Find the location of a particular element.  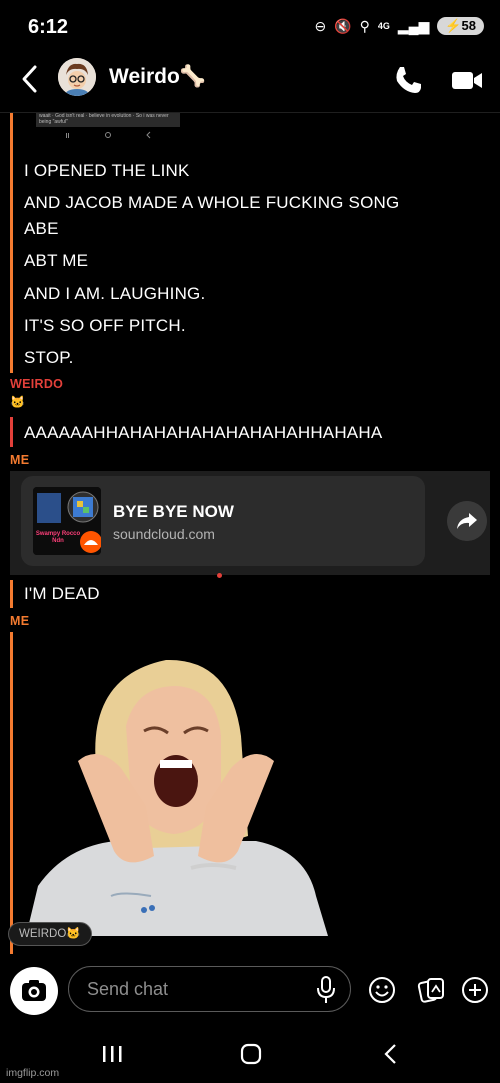

share-arrow-icon is located at coordinates (467, 521).